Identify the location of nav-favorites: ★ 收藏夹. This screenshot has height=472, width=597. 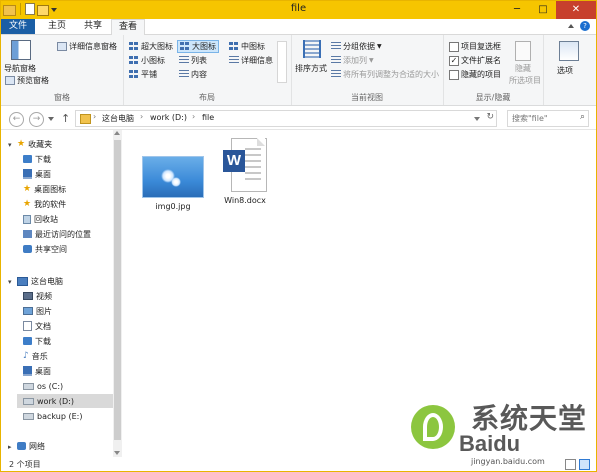
(34, 144).